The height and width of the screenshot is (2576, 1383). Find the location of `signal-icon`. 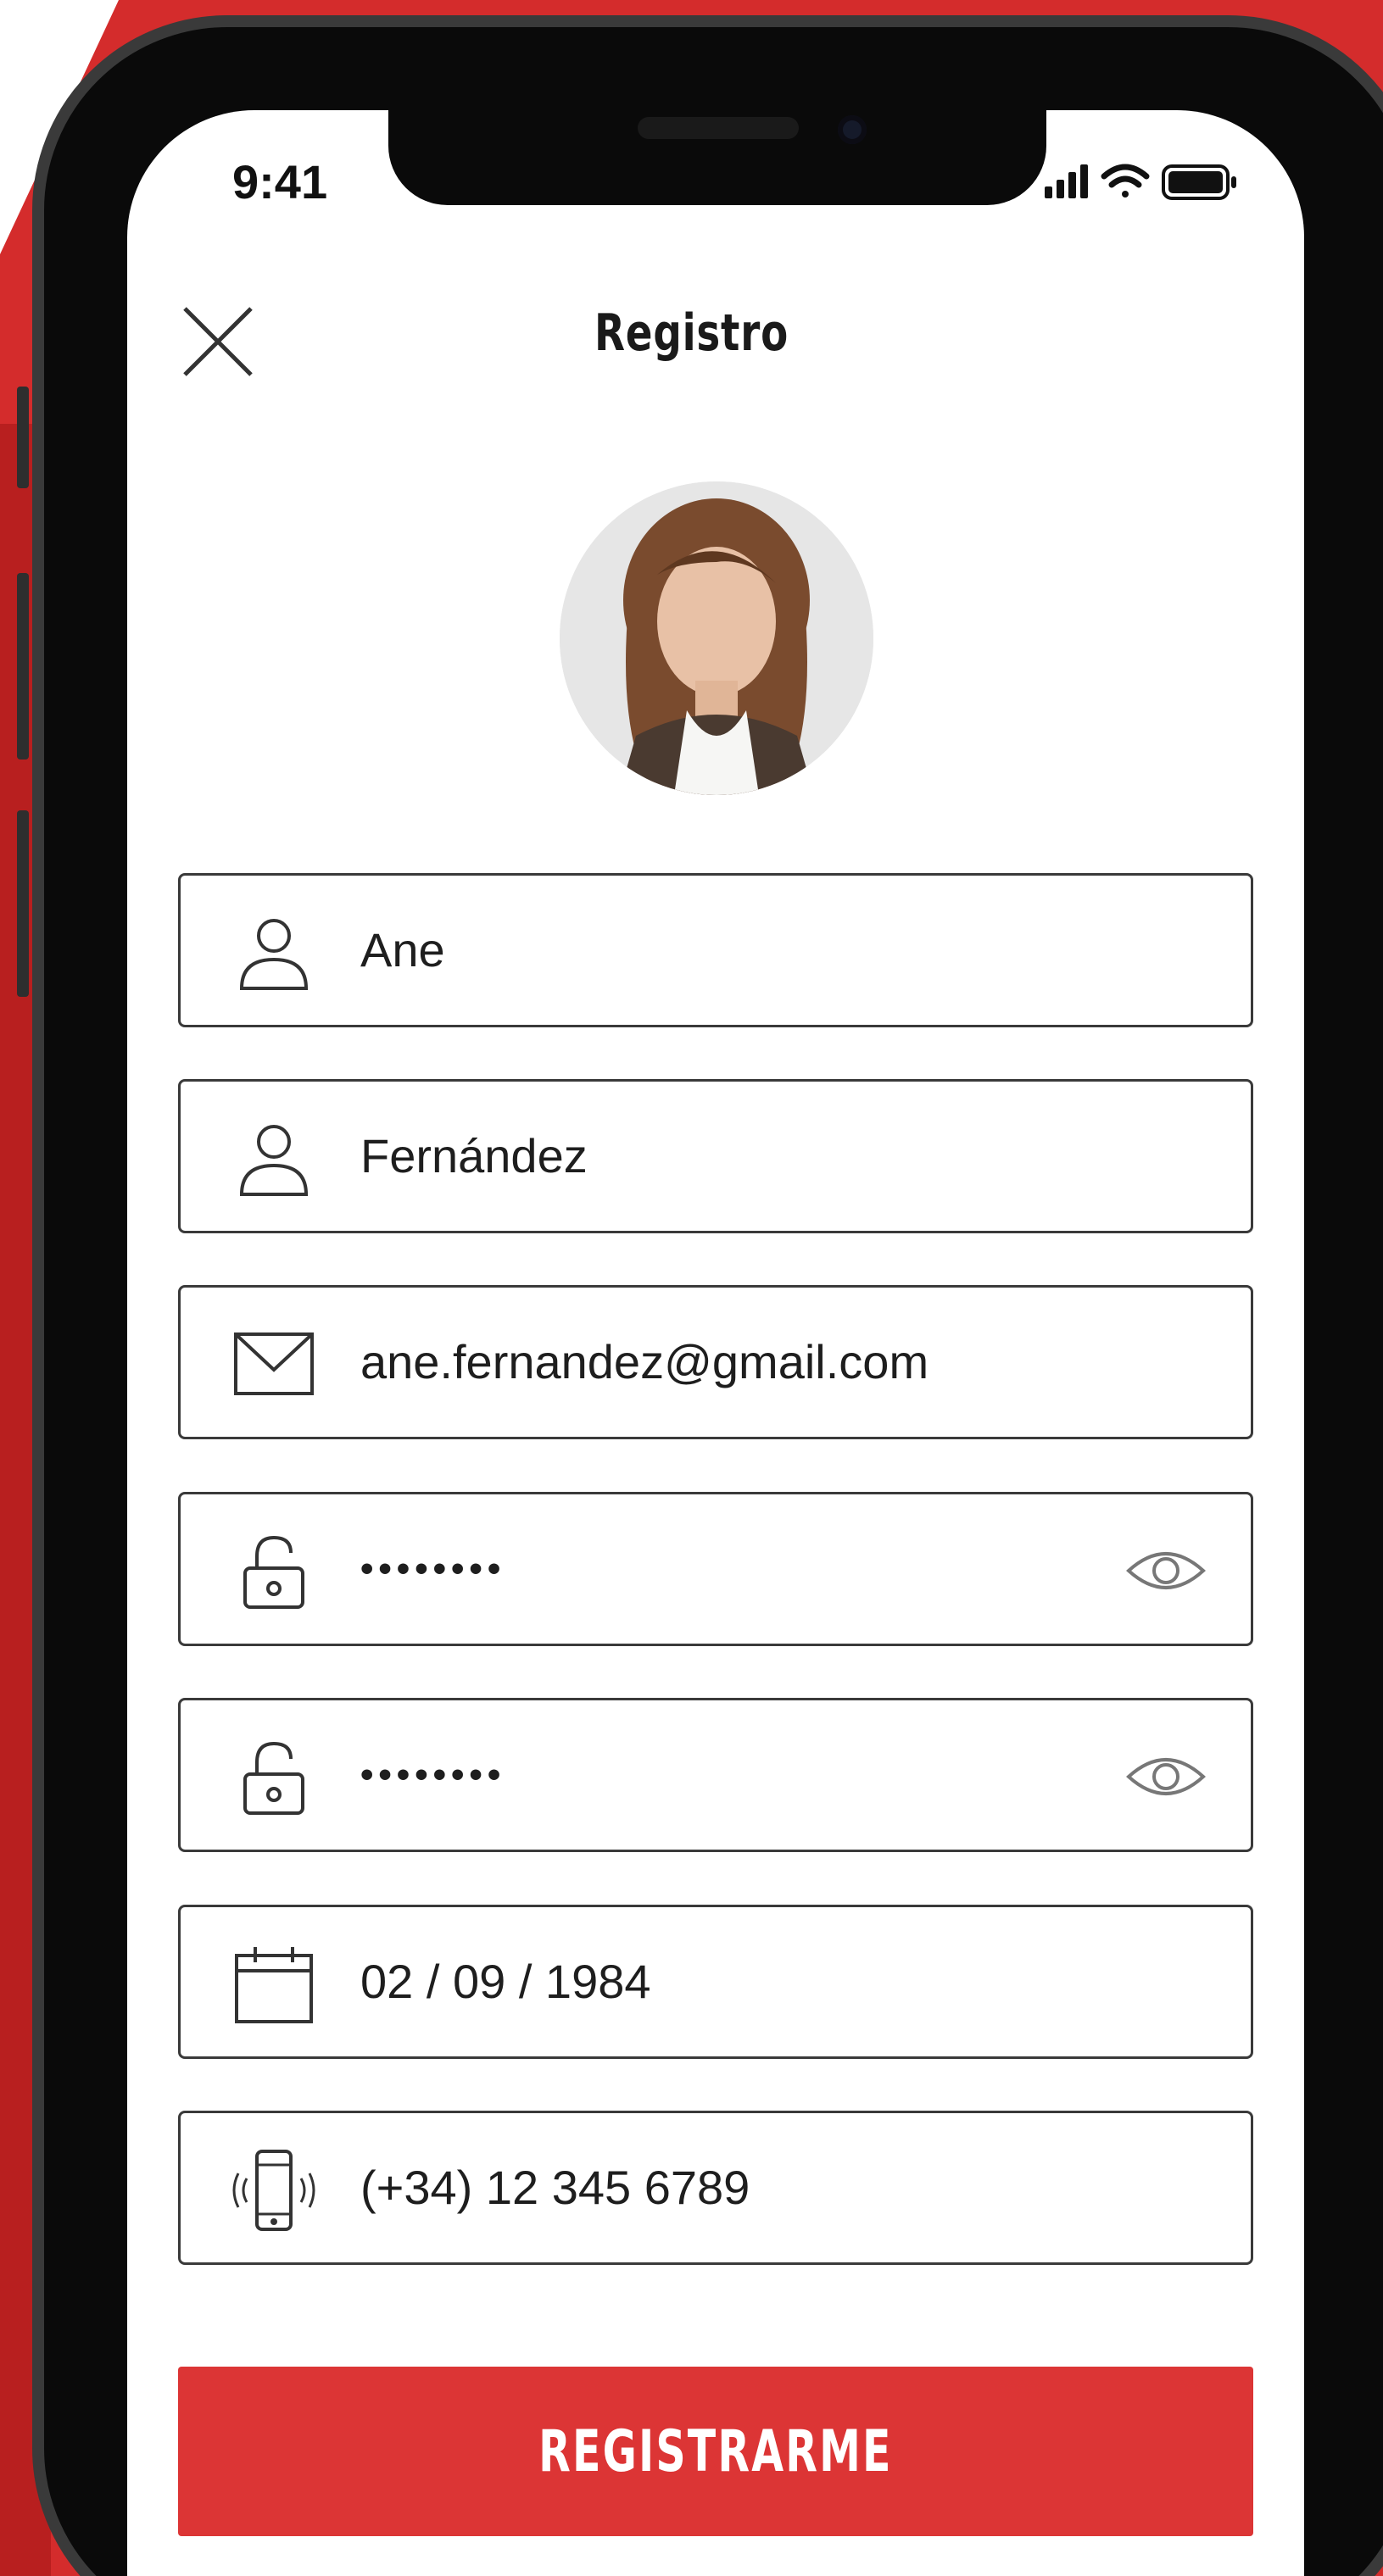

signal-icon is located at coordinates (1066, 181).